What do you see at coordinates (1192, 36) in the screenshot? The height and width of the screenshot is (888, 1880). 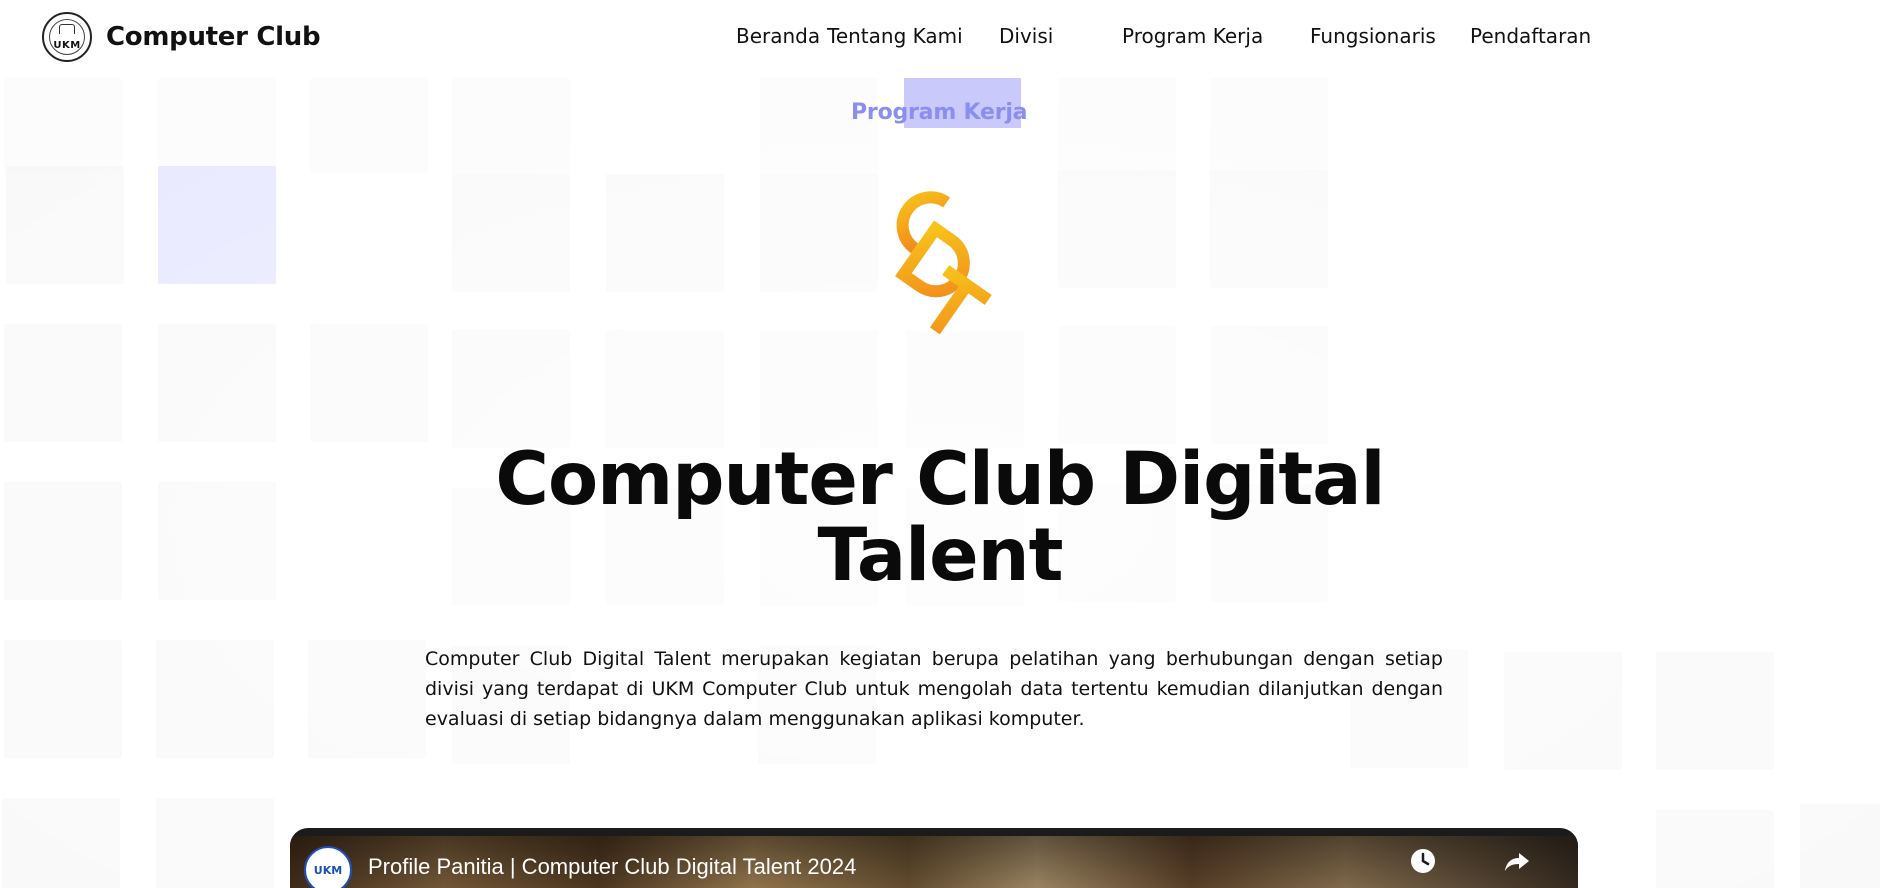 I see `nav-item-program-kerja: Program Kerja` at bounding box center [1192, 36].